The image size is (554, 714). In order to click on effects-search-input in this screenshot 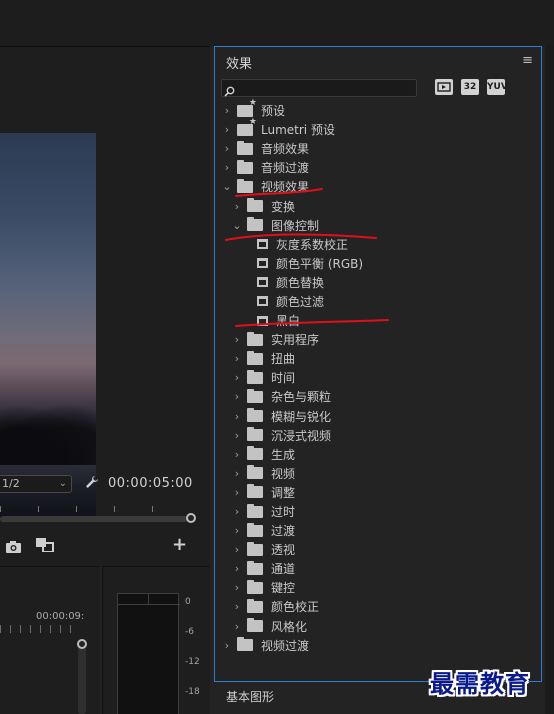, I will do `click(319, 88)`.